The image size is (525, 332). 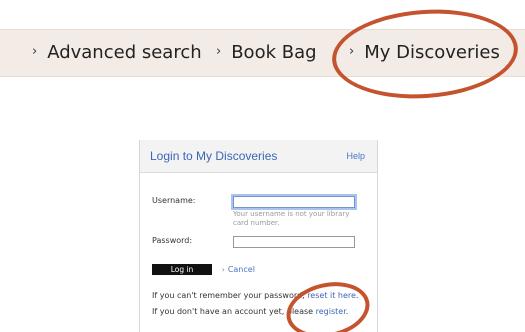 I want to click on nav-my-discoveries-label: My Discoveries, so click(x=432, y=52).